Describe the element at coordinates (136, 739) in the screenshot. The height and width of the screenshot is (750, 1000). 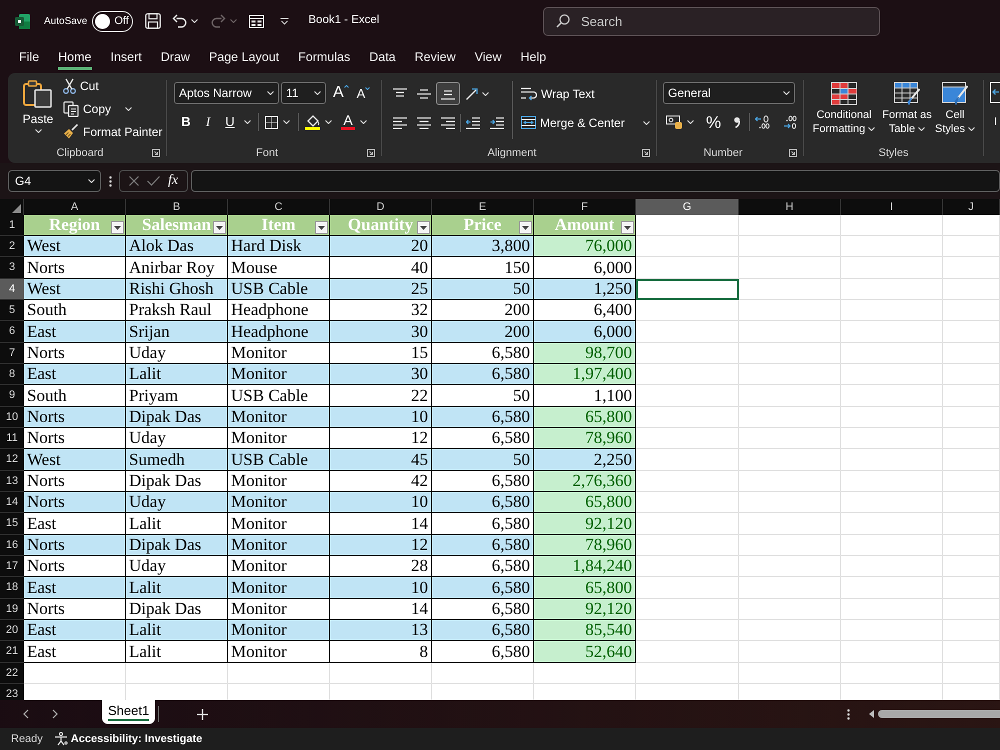
I see `accessibility-button: Accessibility: Investigate` at that location.